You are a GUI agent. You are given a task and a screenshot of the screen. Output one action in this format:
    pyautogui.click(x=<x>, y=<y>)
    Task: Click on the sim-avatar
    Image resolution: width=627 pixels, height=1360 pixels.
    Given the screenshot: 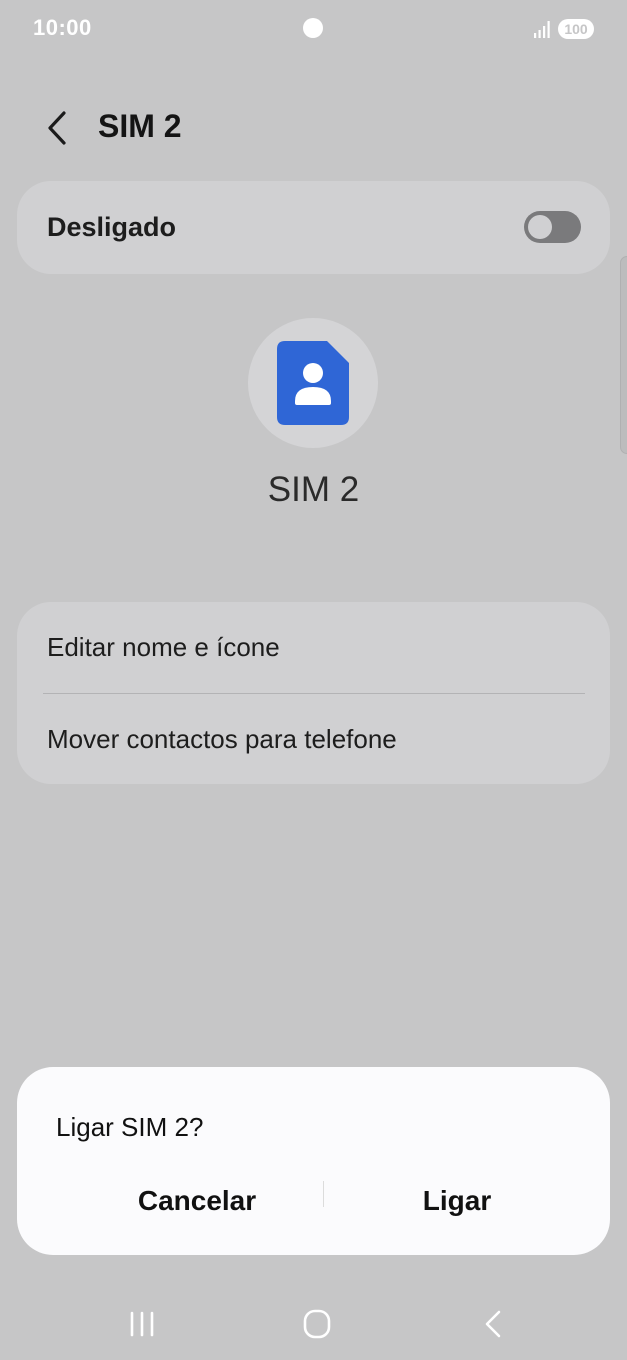 What is the action you would take?
    pyautogui.click(x=313, y=383)
    